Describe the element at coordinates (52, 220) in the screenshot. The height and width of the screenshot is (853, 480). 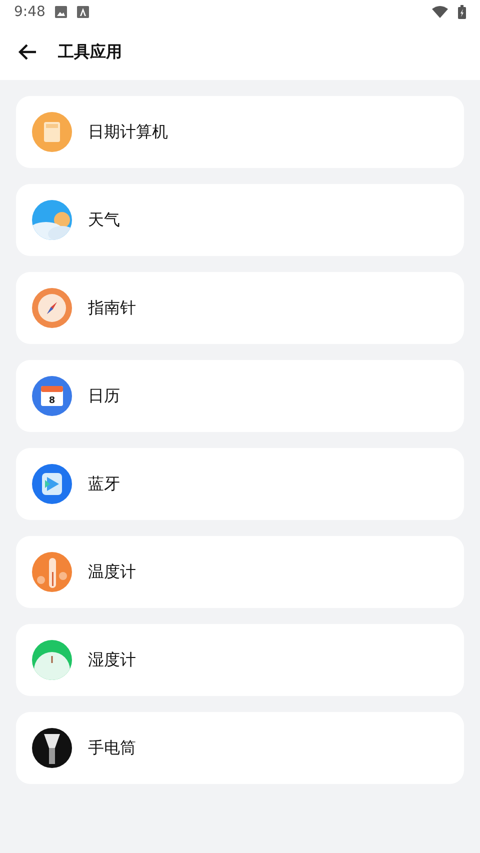
I see `weather-icon` at that location.